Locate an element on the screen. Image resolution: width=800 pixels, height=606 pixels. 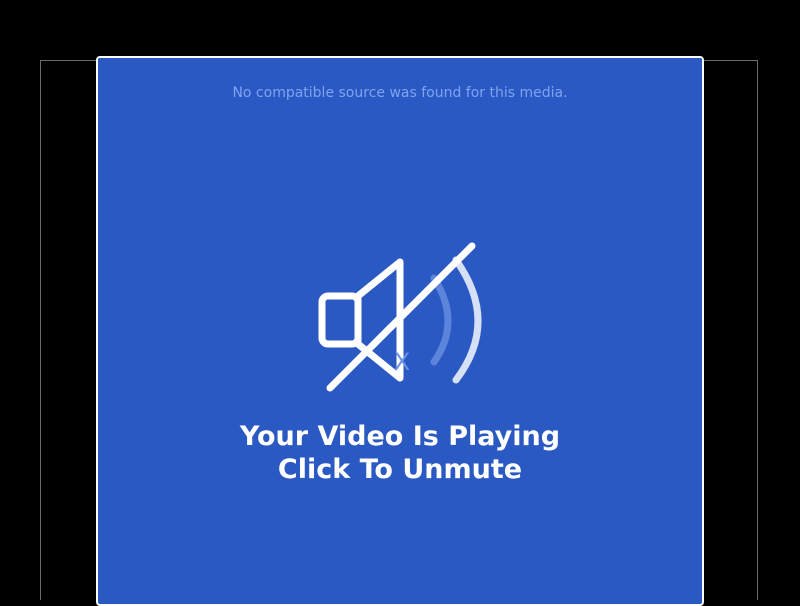
headline-line-1: Your Video Is Playing is located at coordinates (400, 436).